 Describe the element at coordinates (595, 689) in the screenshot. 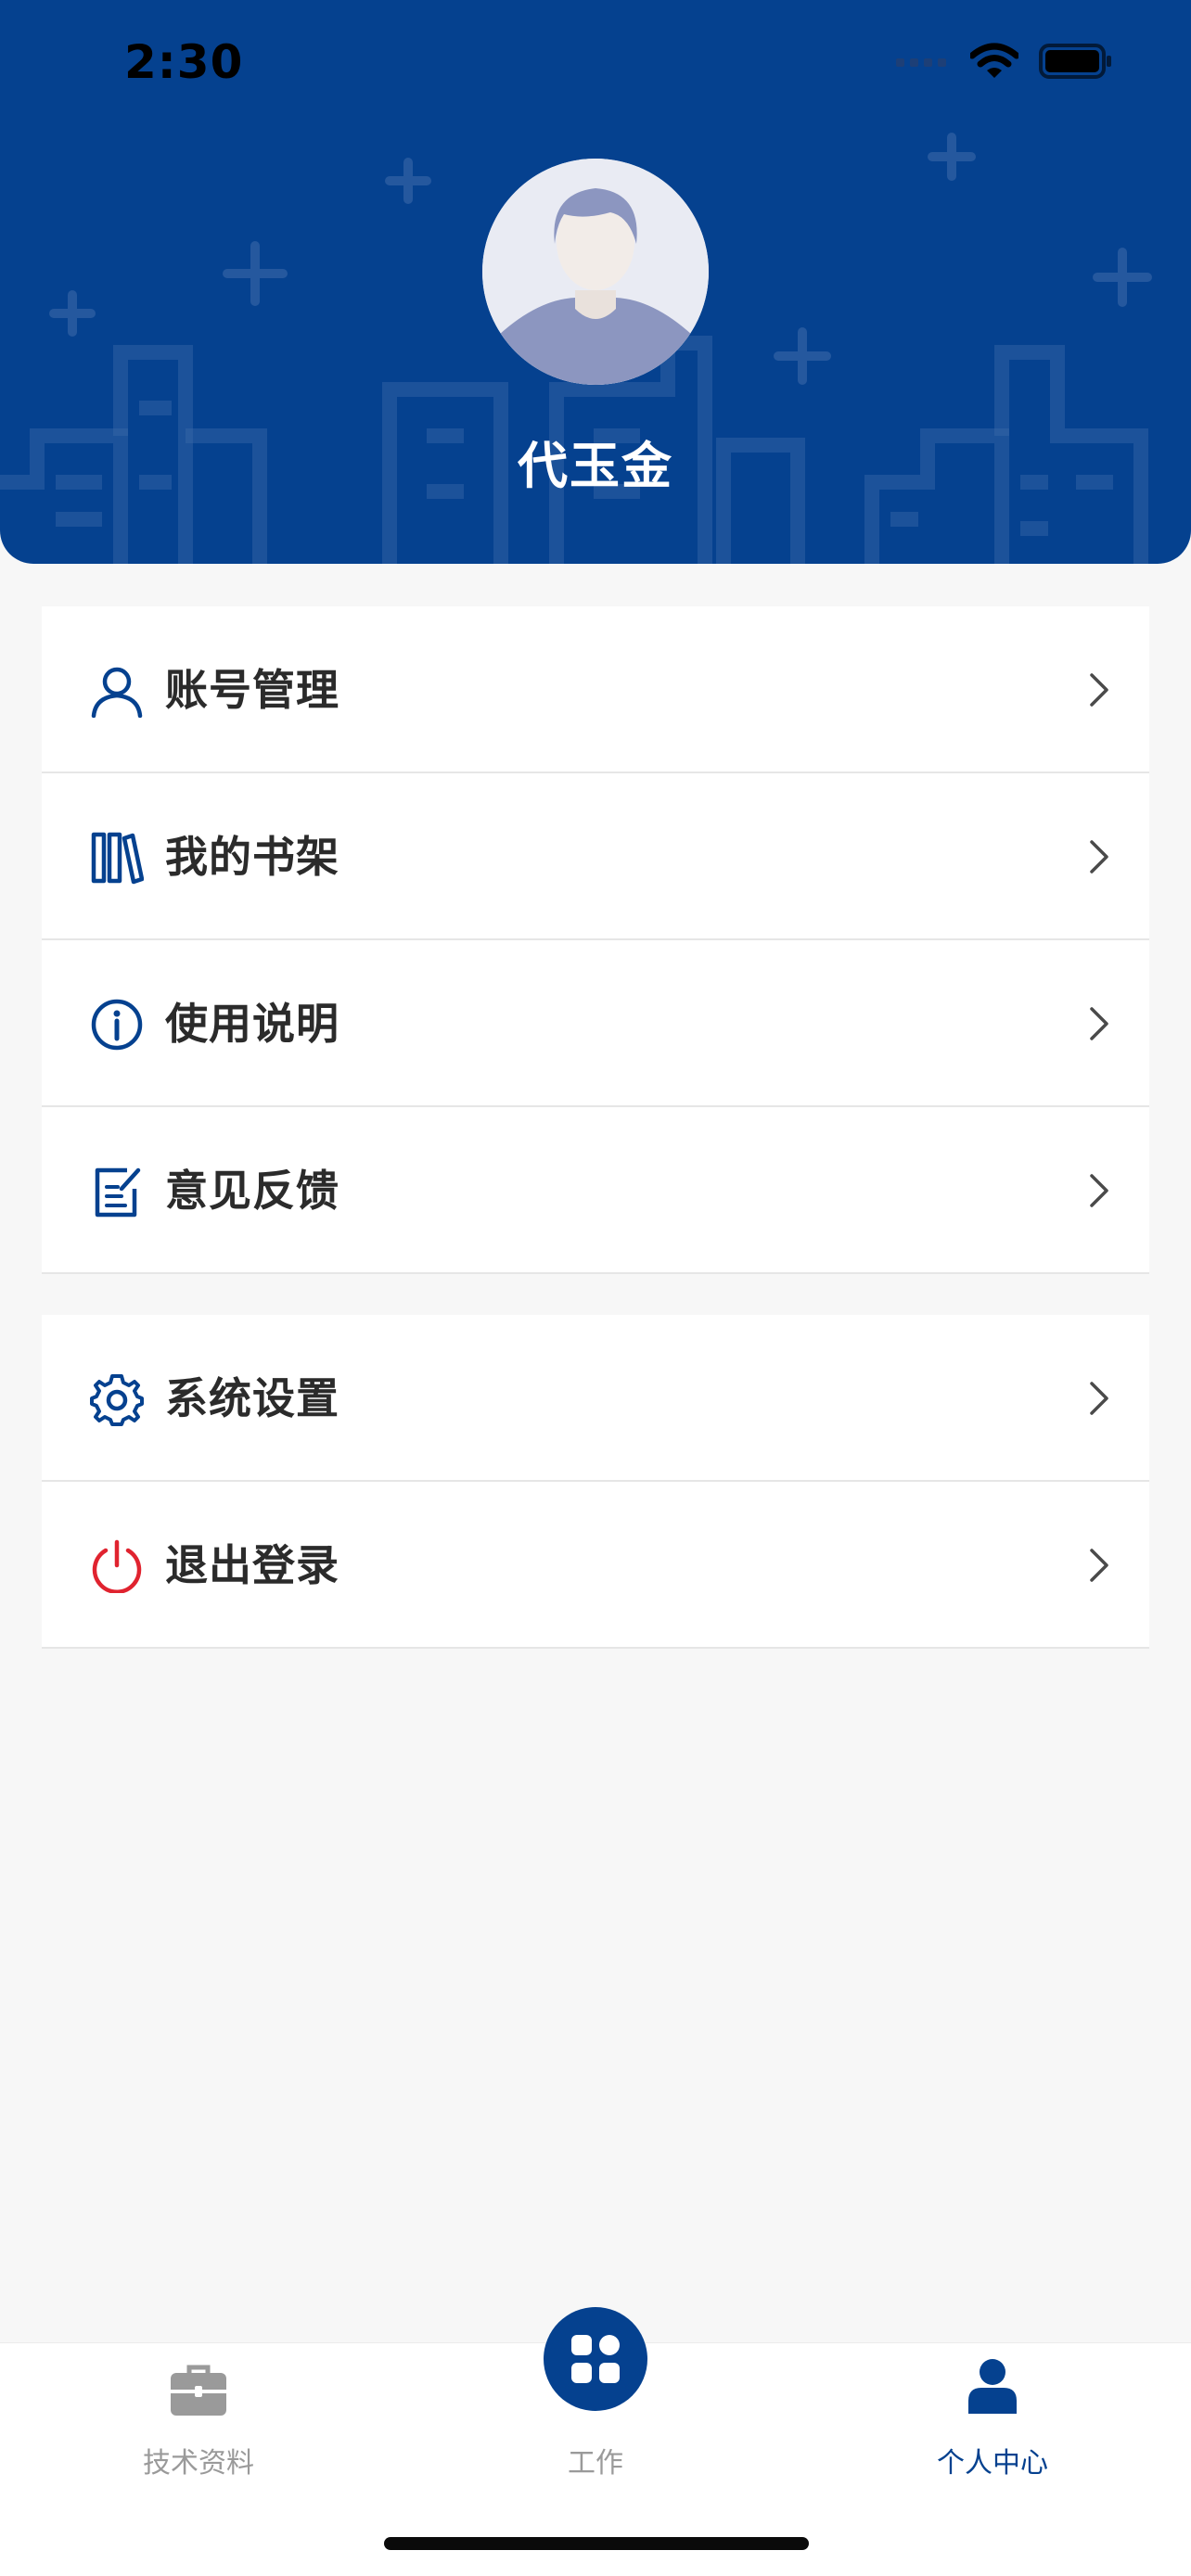

I see `menu-item-account: 账号管理` at that location.